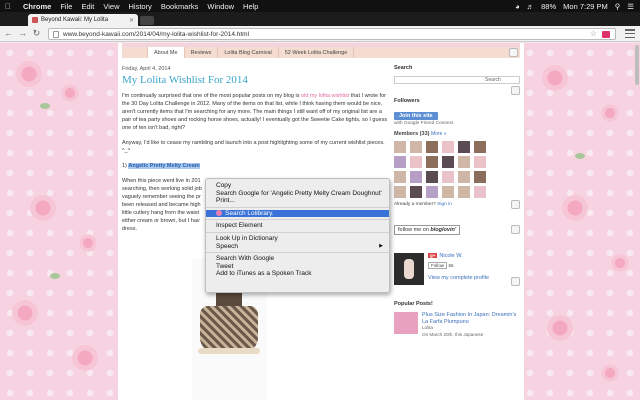 This screenshot has height=400, width=640. I want to click on nav-lolita-blog-carnival: Lolita Blog Carnival, so click(248, 52).